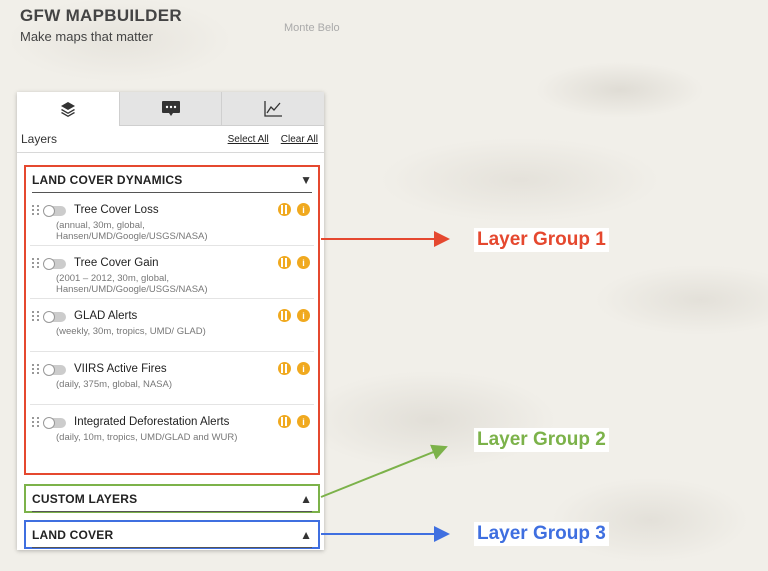 The image size is (768, 571). What do you see at coordinates (114, 384) in the screenshot?
I see `layer-meta: (daily, 375m, global, NASA)` at bounding box center [114, 384].